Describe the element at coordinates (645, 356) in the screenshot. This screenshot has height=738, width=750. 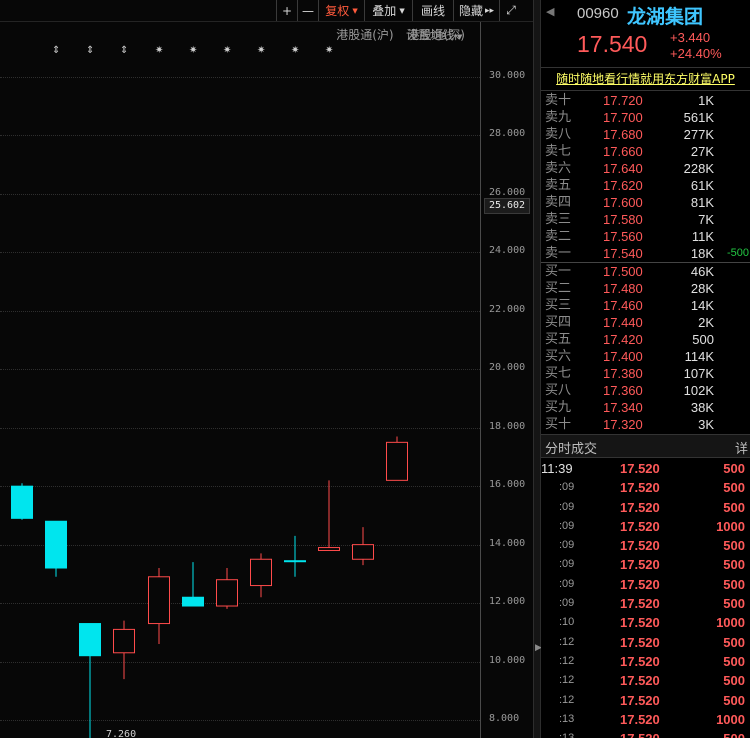
I see `bid-row: 买六 17.400 114K` at that location.